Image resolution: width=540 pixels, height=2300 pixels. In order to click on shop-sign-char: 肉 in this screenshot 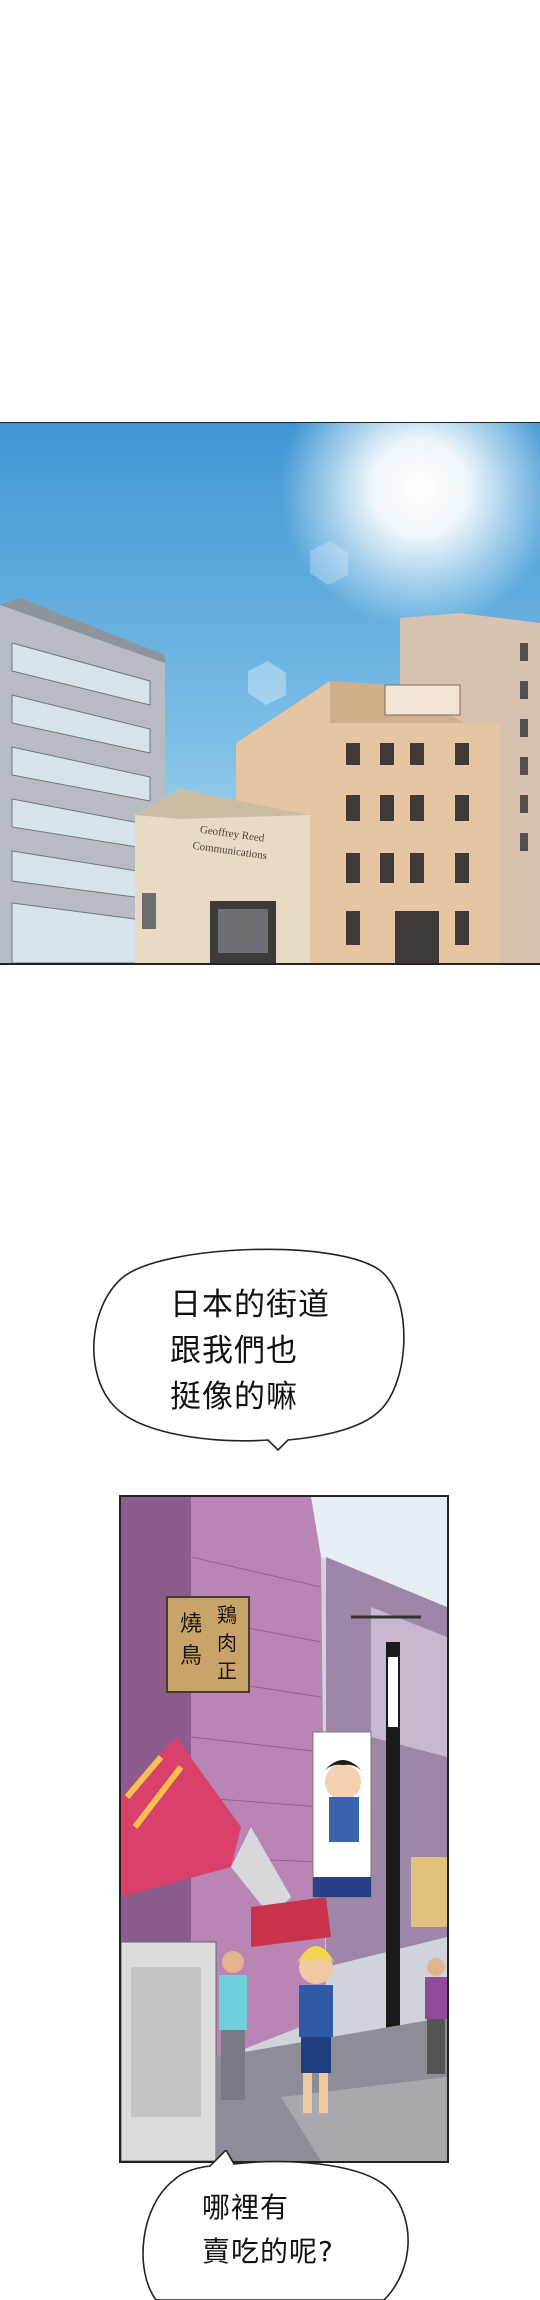, I will do `click(227, 1643)`.